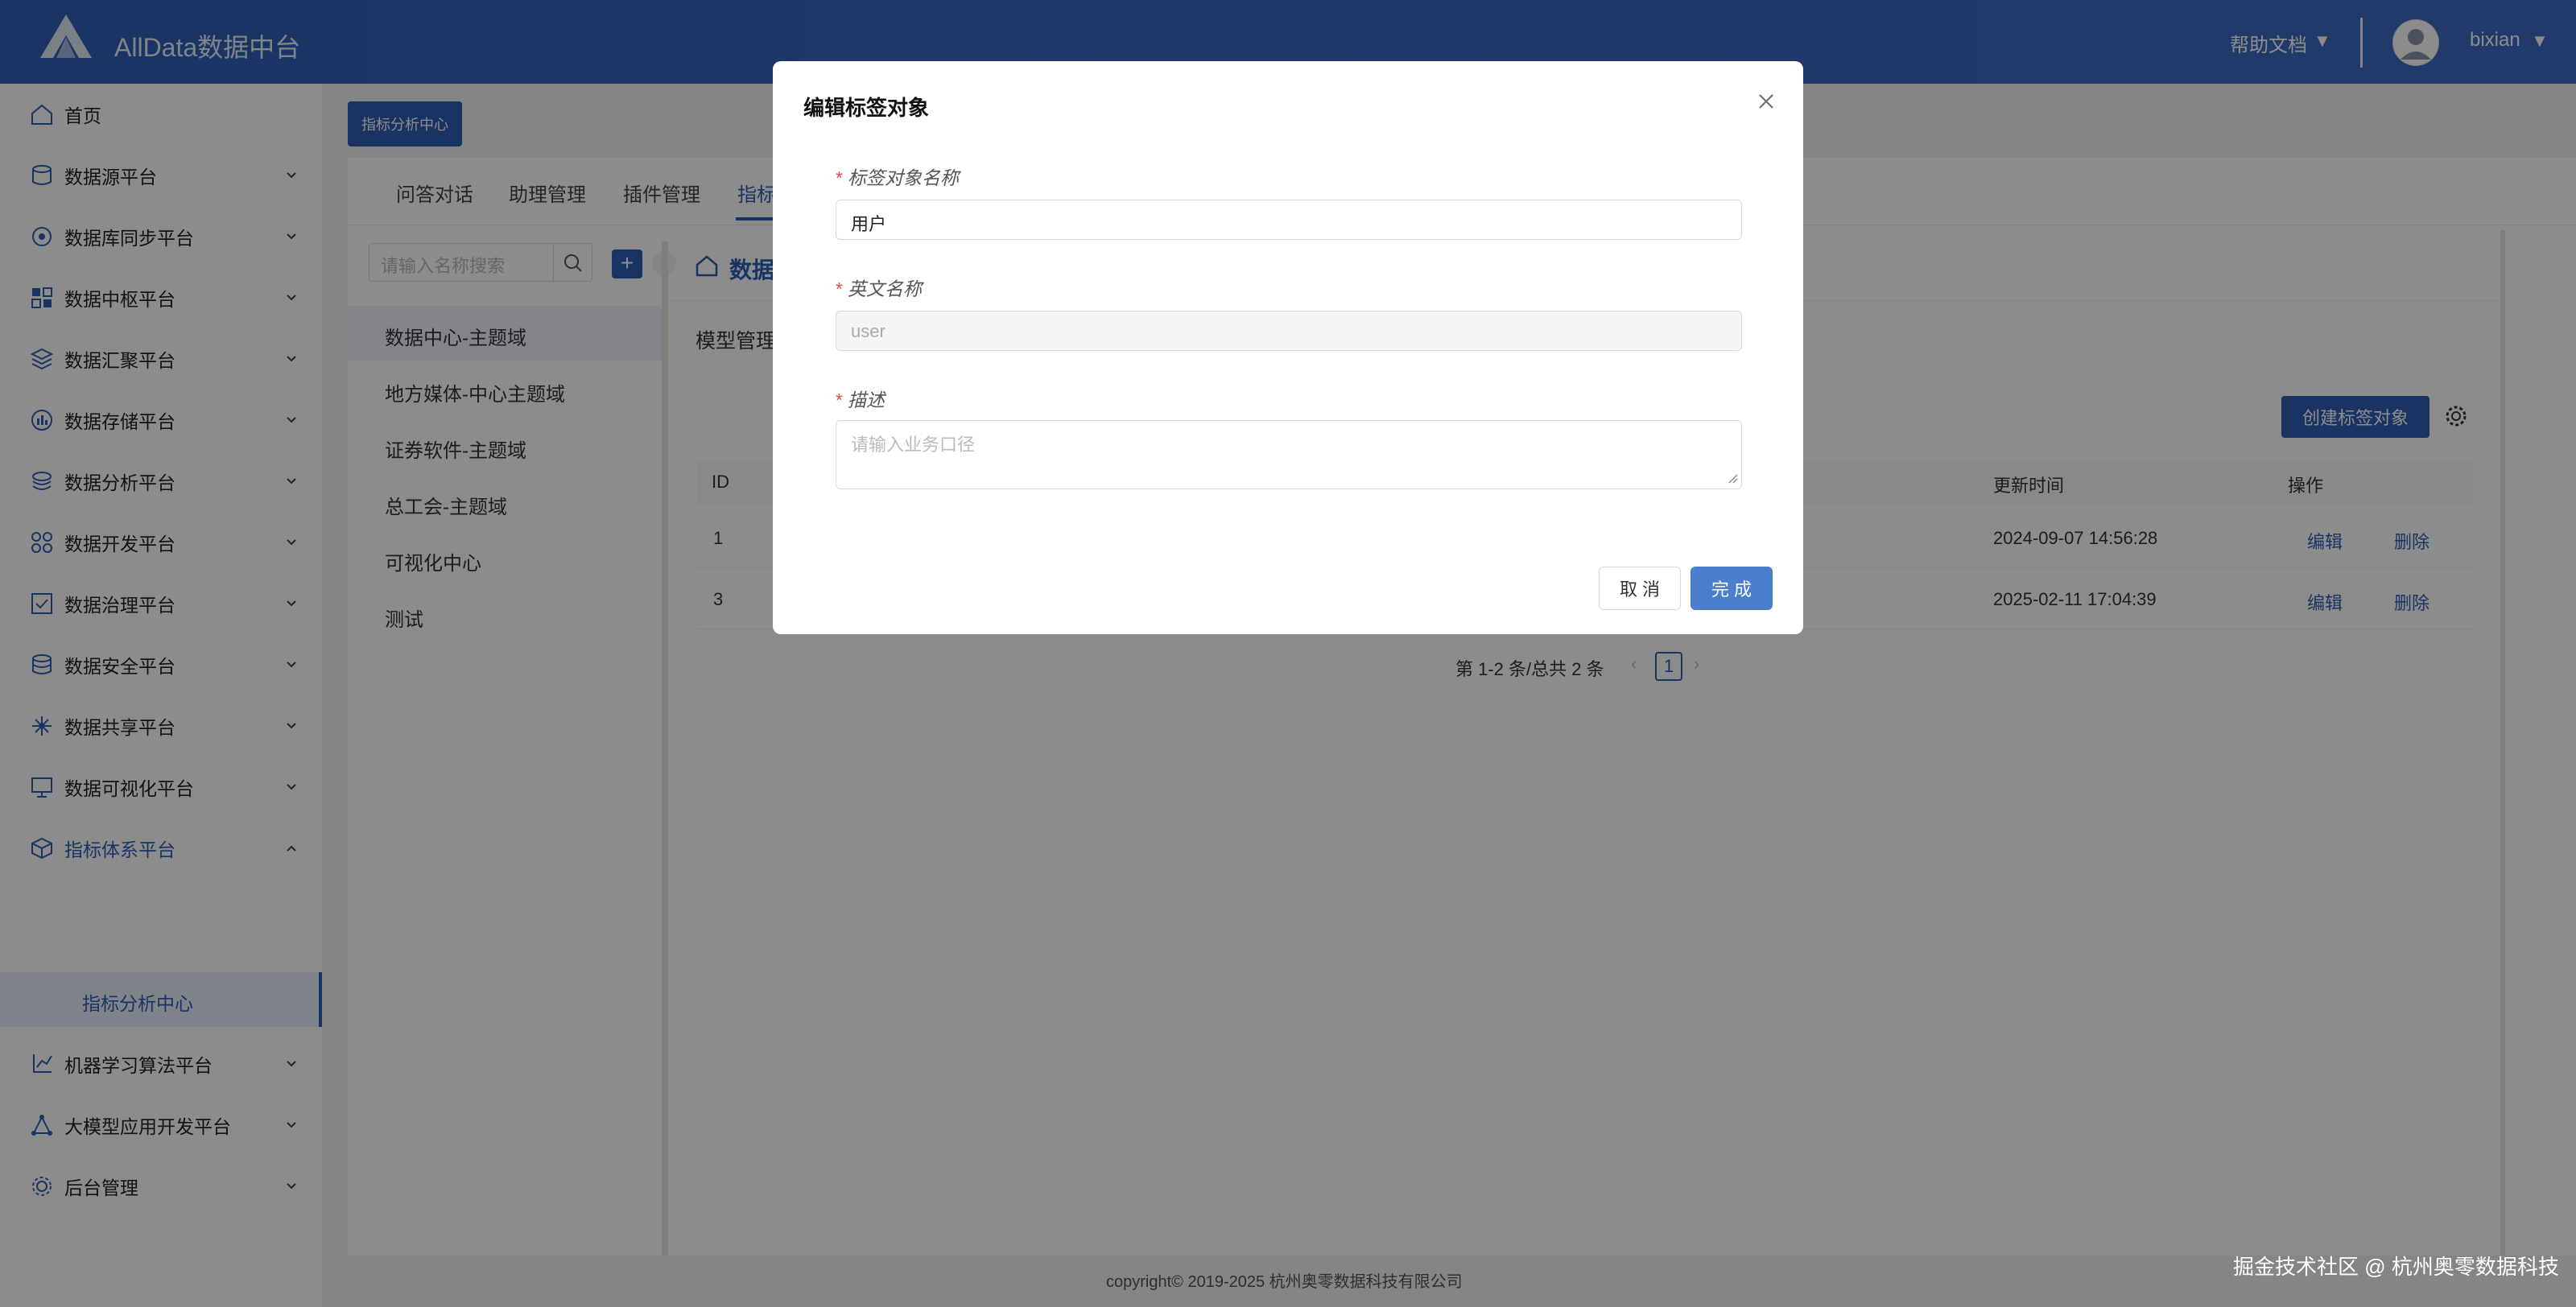 This screenshot has height=1307, width=2576. What do you see at coordinates (866, 108) in the screenshot?
I see `dialog-title: 编辑标签对象` at bounding box center [866, 108].